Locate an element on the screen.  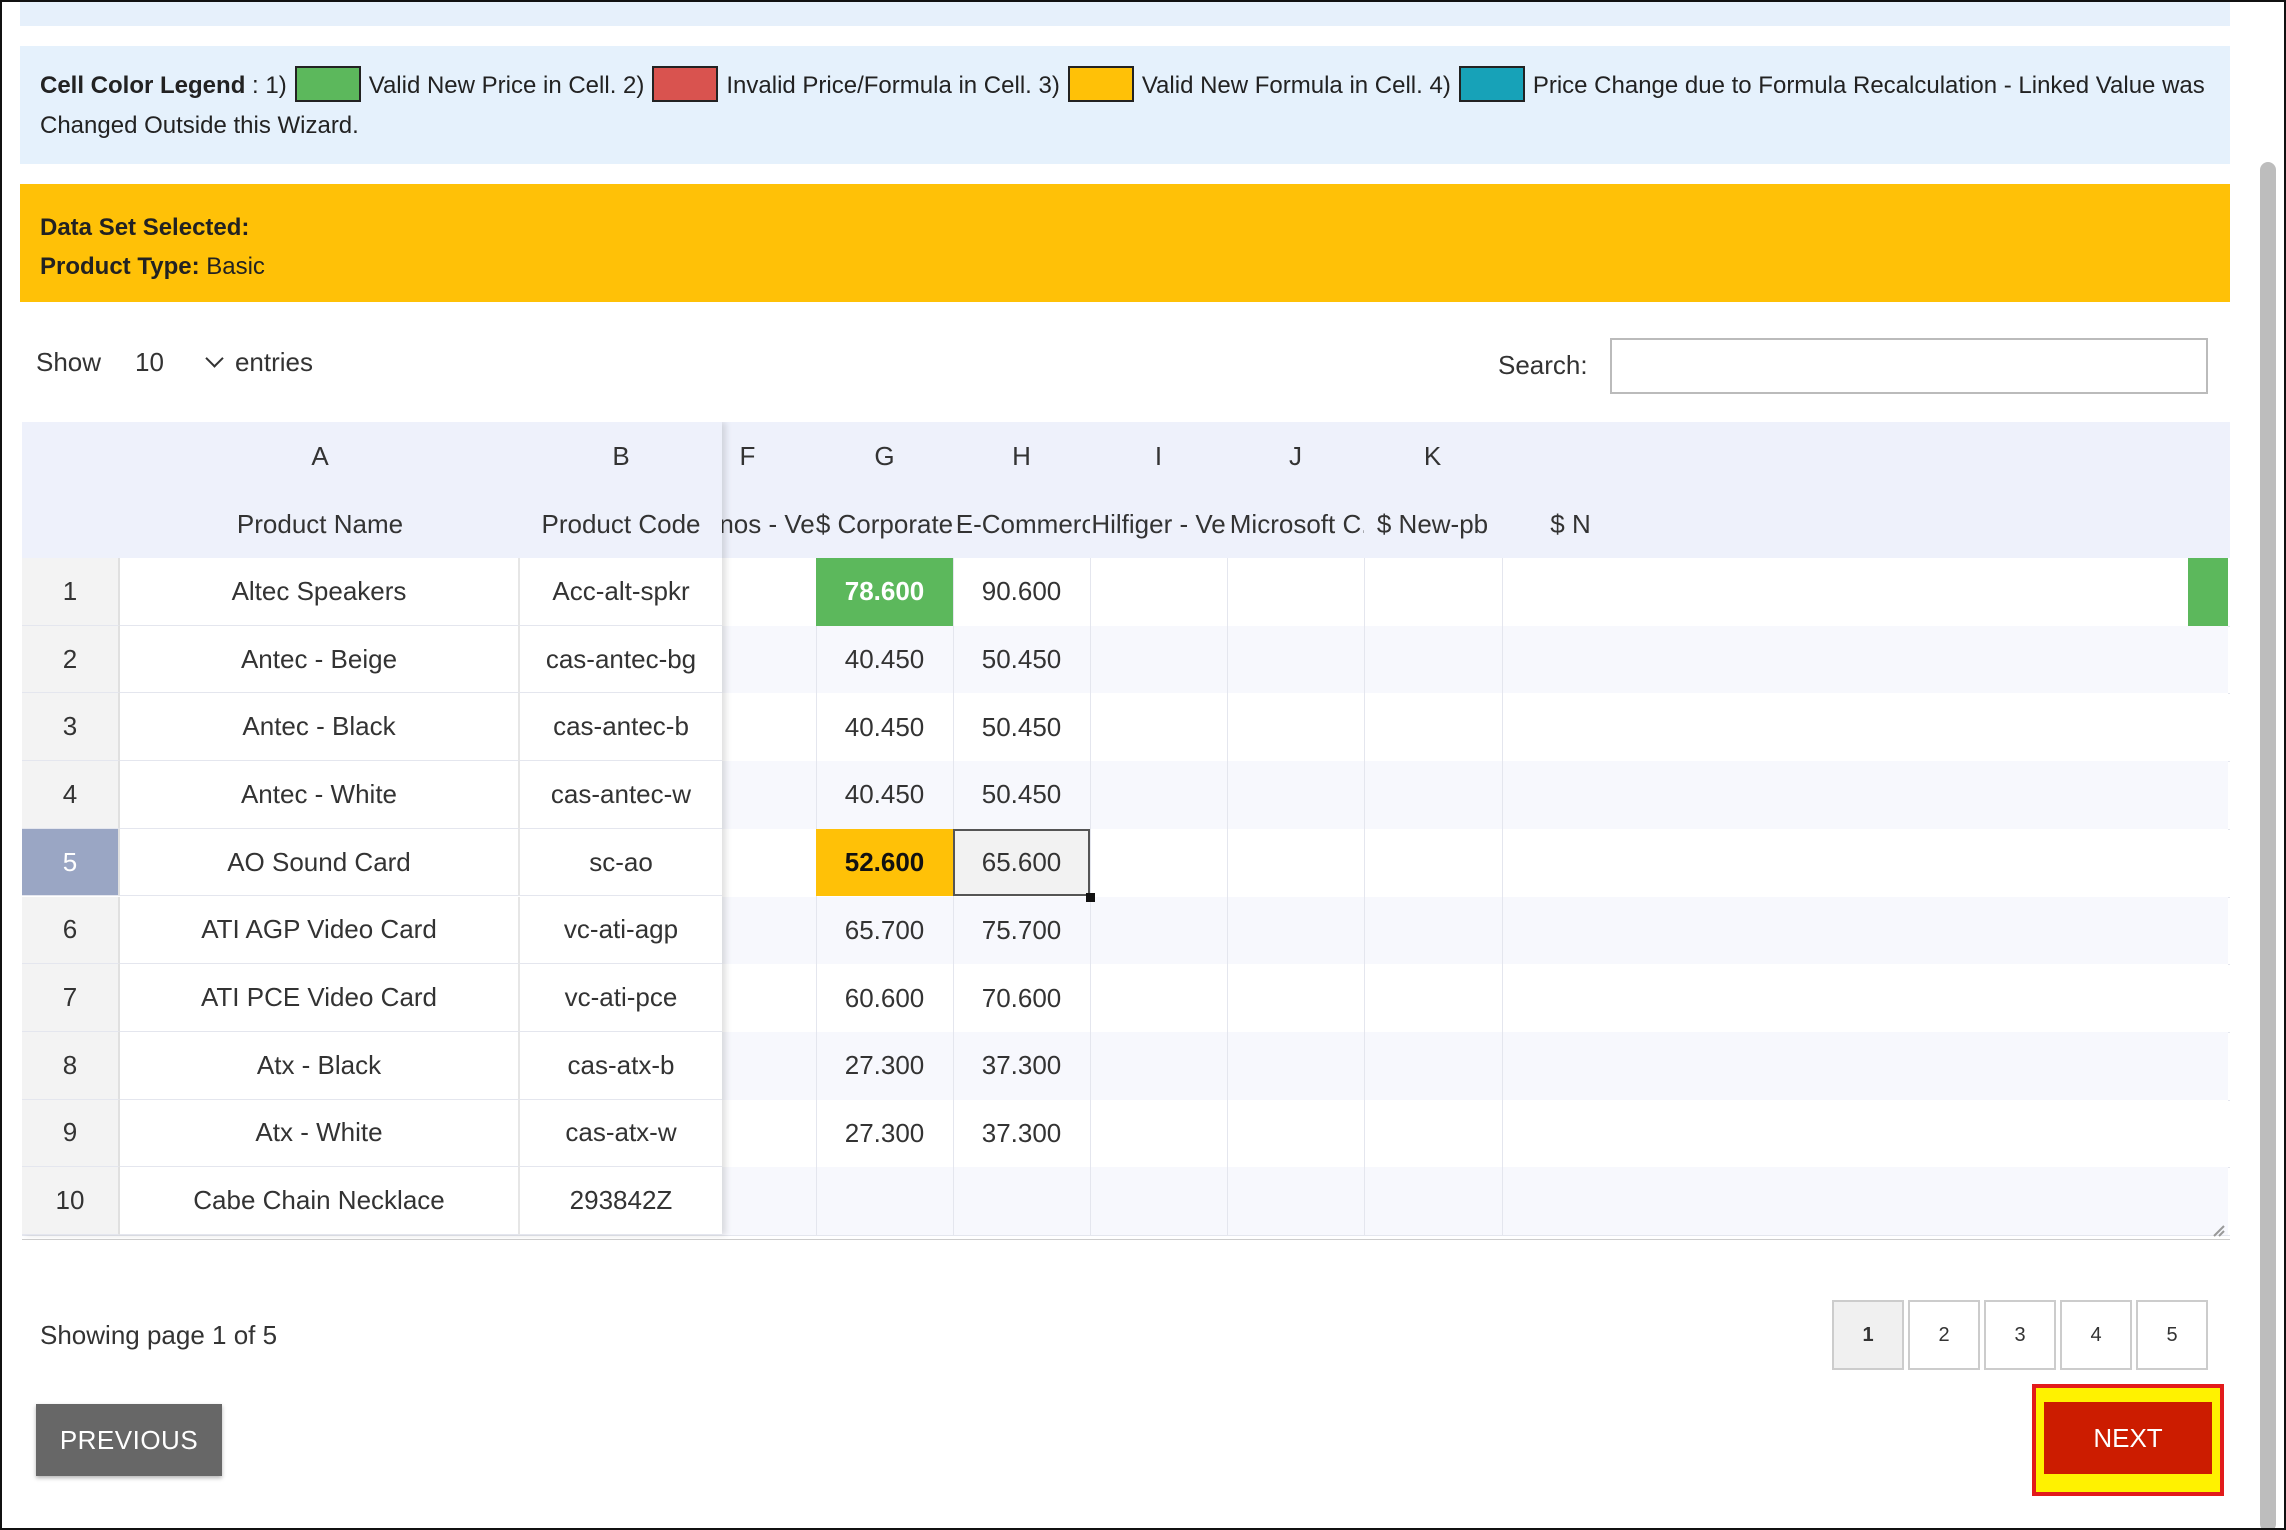
product-code-cell: vc-ati-agp is located at coordinates (621, 931).